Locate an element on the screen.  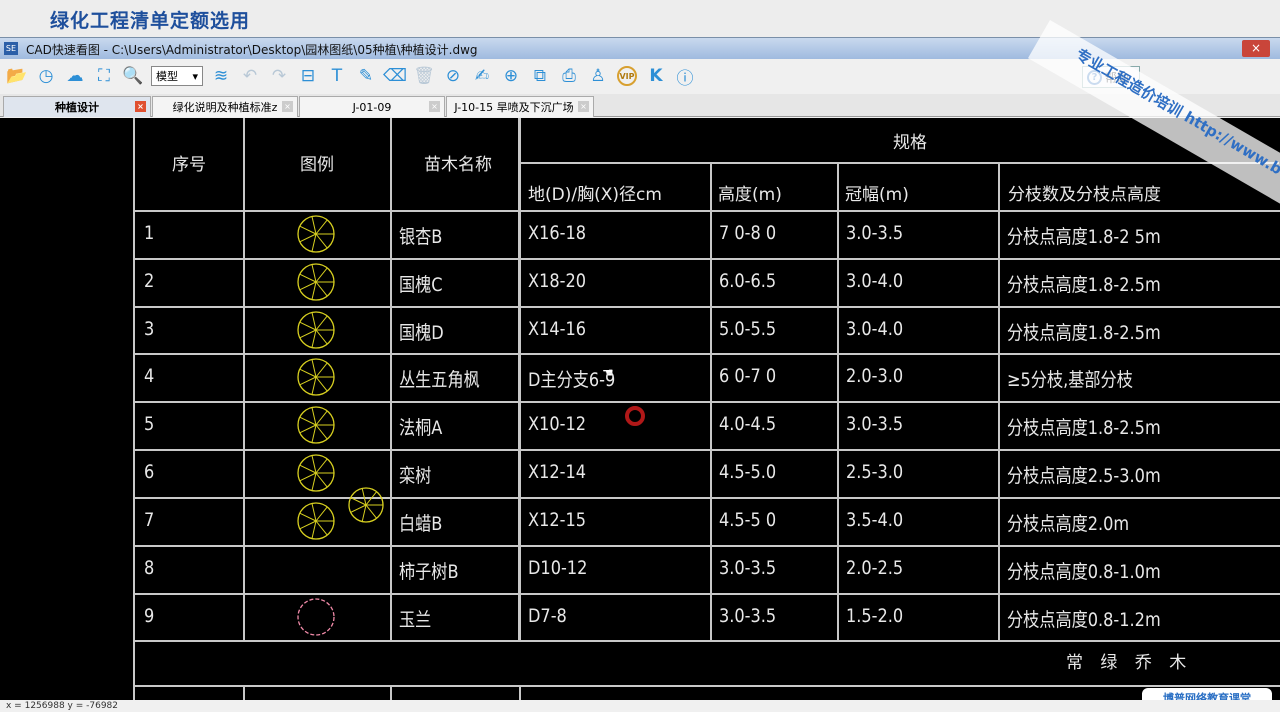
tab-label: J-01-09 is located at coordinates (372, 107).